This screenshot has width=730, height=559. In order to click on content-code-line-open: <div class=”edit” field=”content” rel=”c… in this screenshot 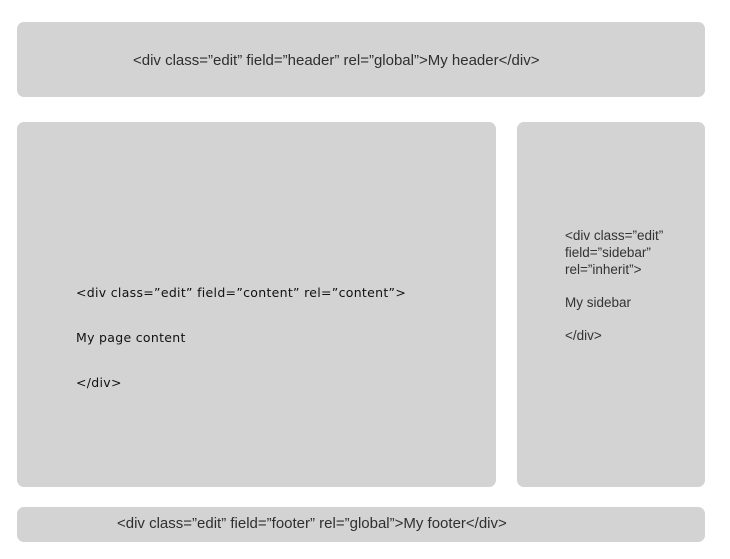, I will do `click(241, 292)`.